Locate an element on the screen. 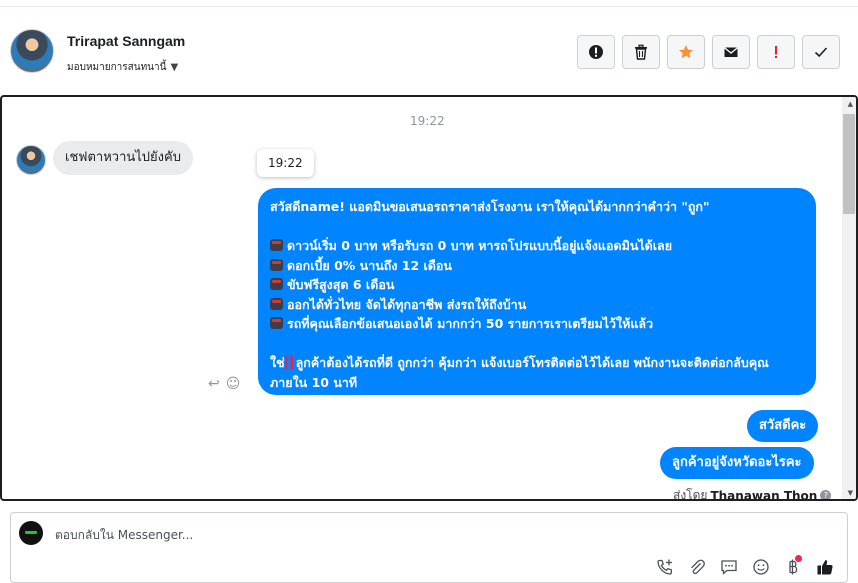  caret-down-icon: ▼ is located at coordinates (174, 67).